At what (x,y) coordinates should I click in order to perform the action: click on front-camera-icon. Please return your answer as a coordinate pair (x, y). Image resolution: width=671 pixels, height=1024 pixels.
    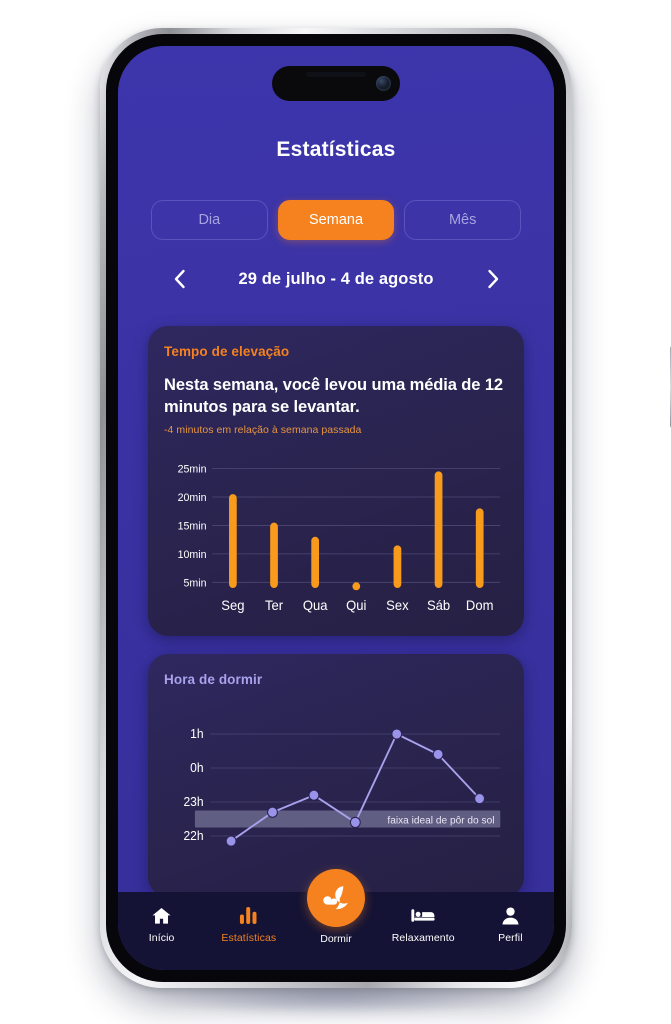
    Looking at the image, I should click on (383, 83).